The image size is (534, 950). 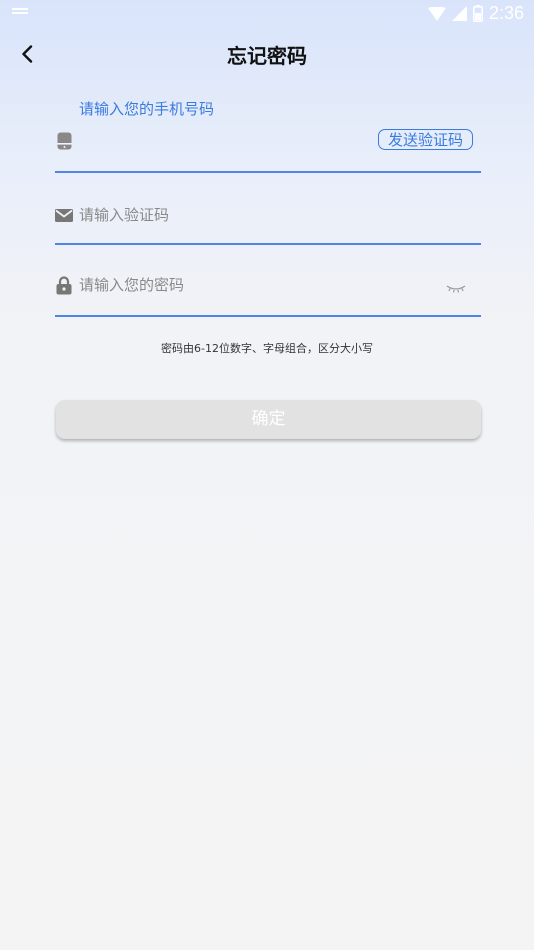 I want to click on battery-icon, so click(x=477, y=13).